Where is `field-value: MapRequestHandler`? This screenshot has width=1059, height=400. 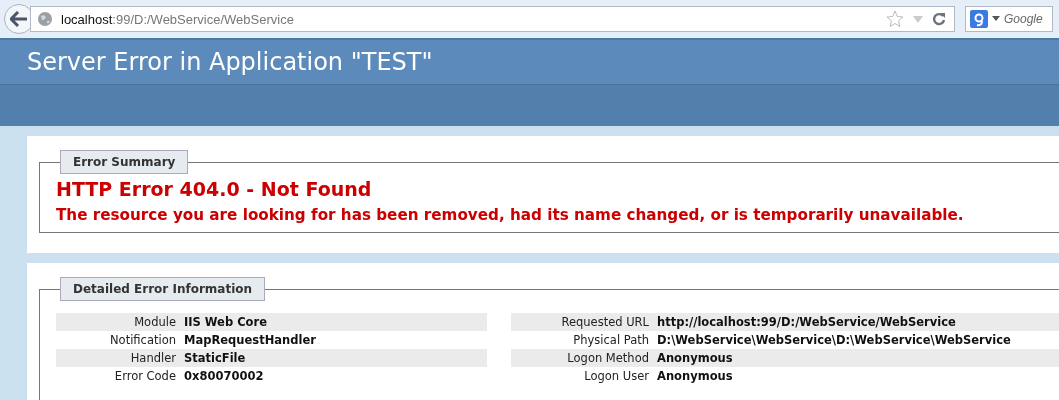 field-value: MapRequestHandler is located at coordinates (250, 340).